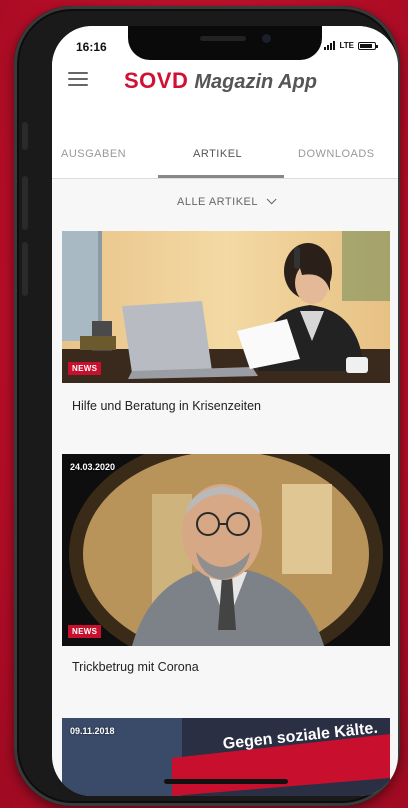 This screenshot has width=408, height=808. I want to click on tab-ausgaben: AUSGABEN, so click(93, 154).